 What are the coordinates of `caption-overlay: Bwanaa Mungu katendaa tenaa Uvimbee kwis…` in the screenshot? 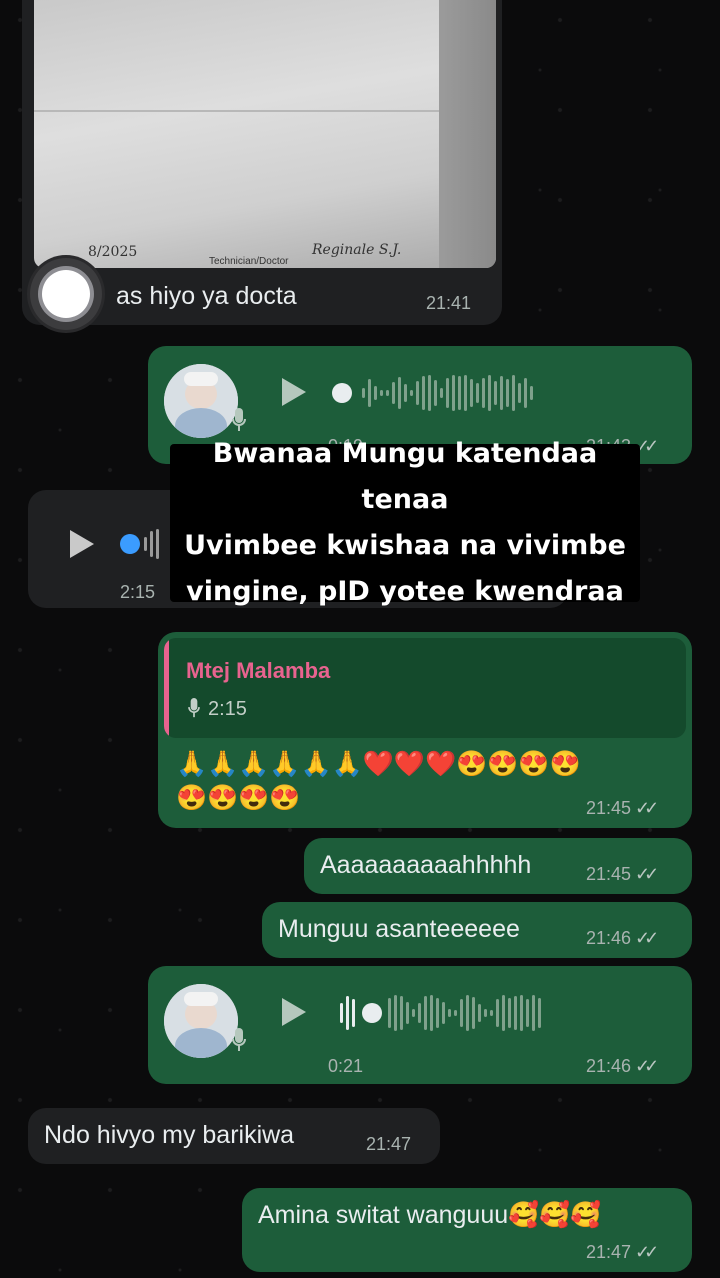 It's located at (405, 522).